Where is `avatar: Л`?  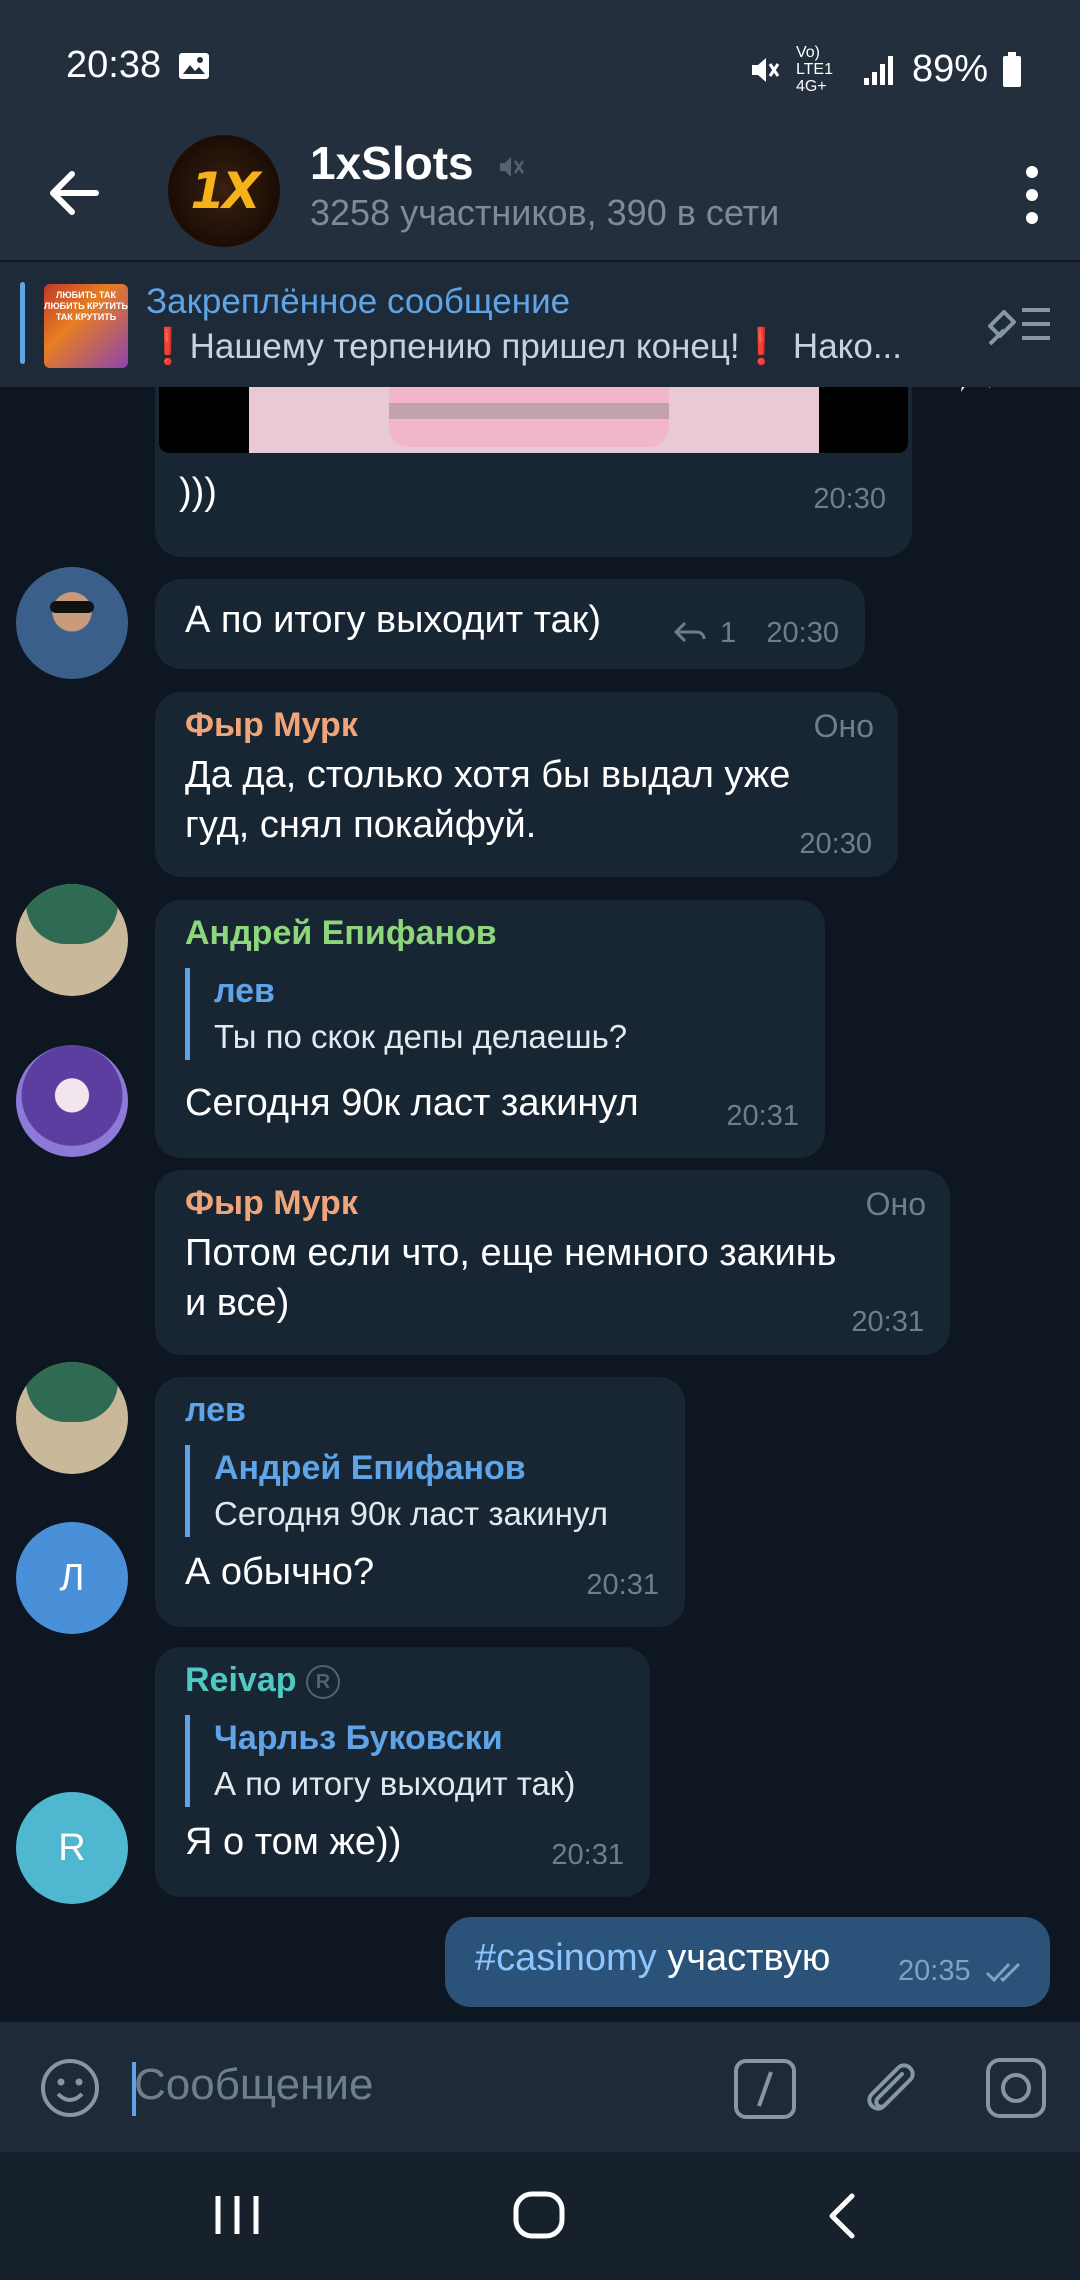 avatar: Л is located at coordinates (72, 1578).